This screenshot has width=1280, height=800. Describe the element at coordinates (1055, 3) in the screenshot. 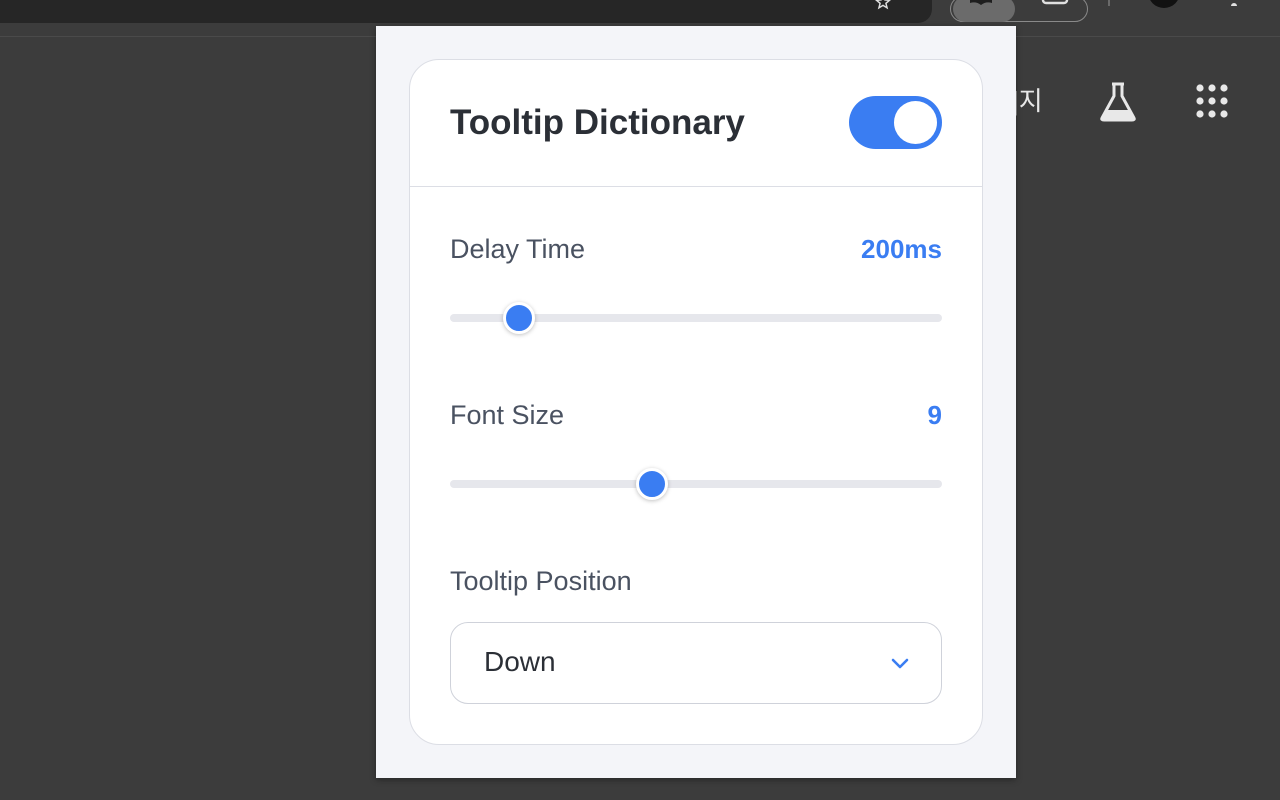

I see `tab-icon` at that location.